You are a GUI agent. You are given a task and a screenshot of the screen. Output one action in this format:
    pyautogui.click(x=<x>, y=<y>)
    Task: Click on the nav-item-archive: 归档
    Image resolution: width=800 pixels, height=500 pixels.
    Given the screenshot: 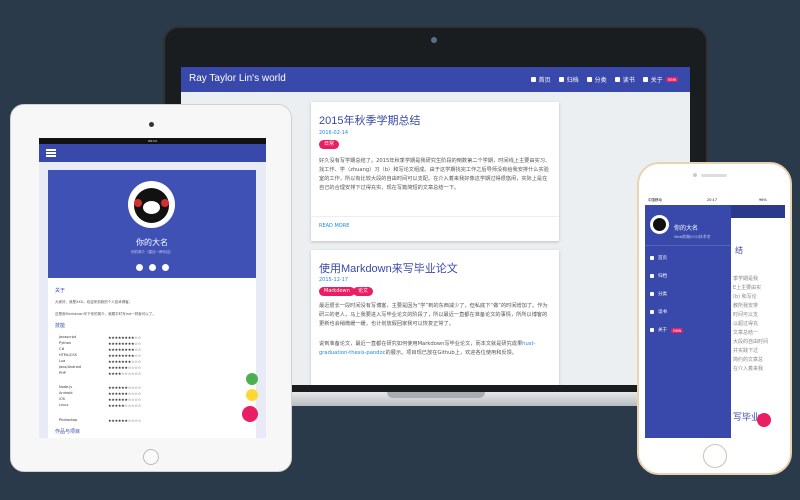 What is the action you would take?
    pyautogui.click(x=568, y=79)
    